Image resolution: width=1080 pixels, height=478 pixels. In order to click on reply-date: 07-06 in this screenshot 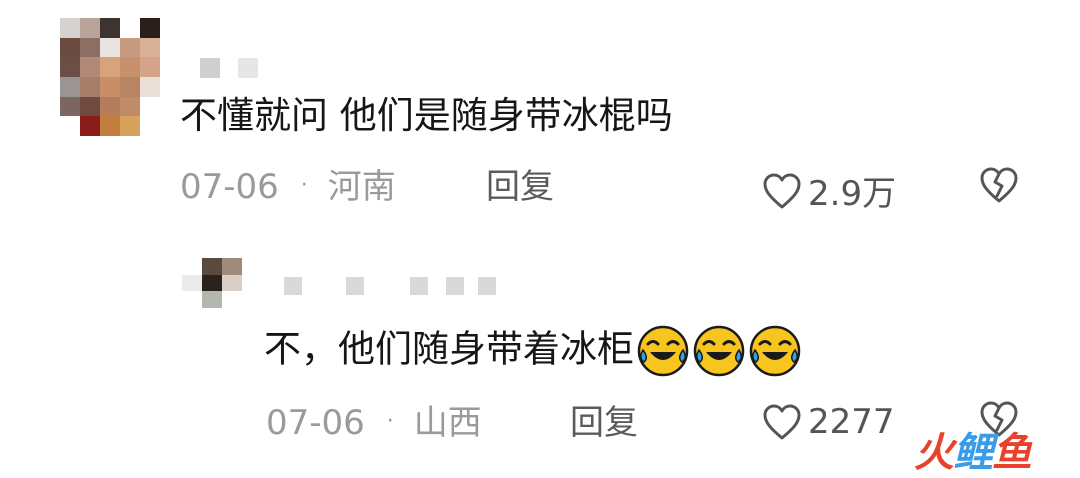, I will do `click(315, 423)`.